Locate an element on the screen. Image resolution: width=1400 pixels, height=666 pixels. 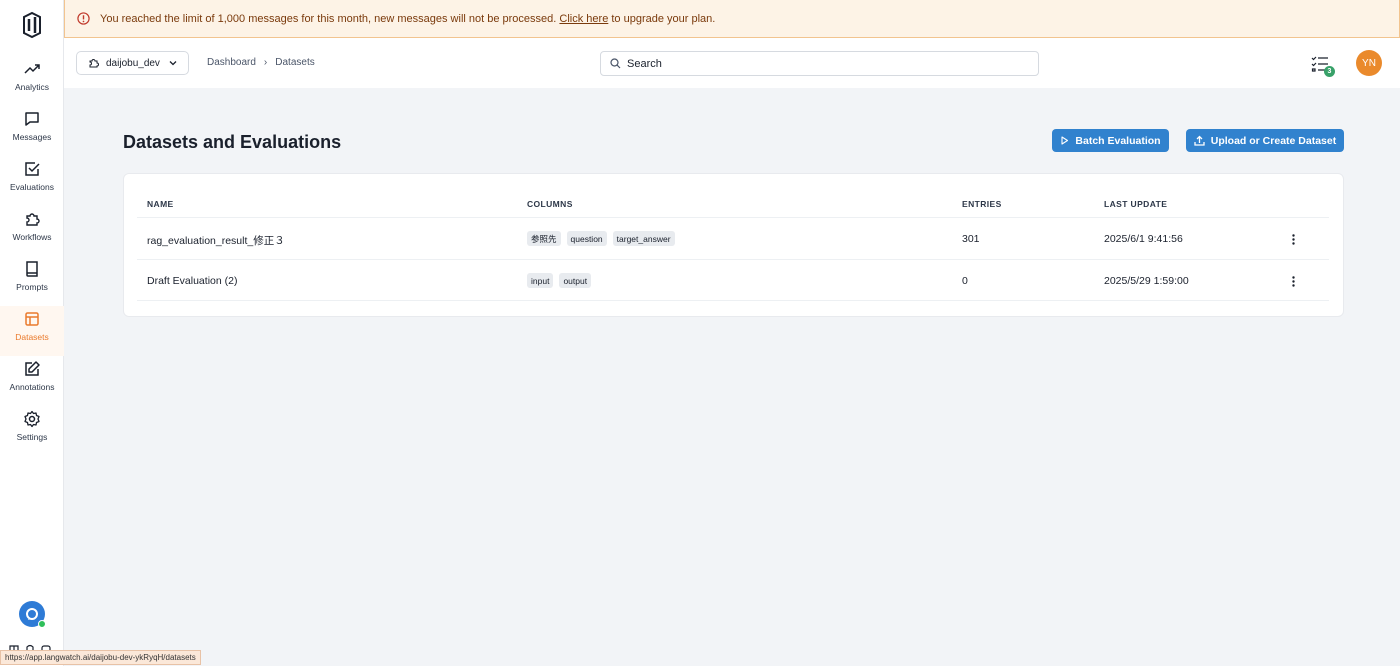
sidebar-item-annotations: Annotations is located at coordinates (32, 381).